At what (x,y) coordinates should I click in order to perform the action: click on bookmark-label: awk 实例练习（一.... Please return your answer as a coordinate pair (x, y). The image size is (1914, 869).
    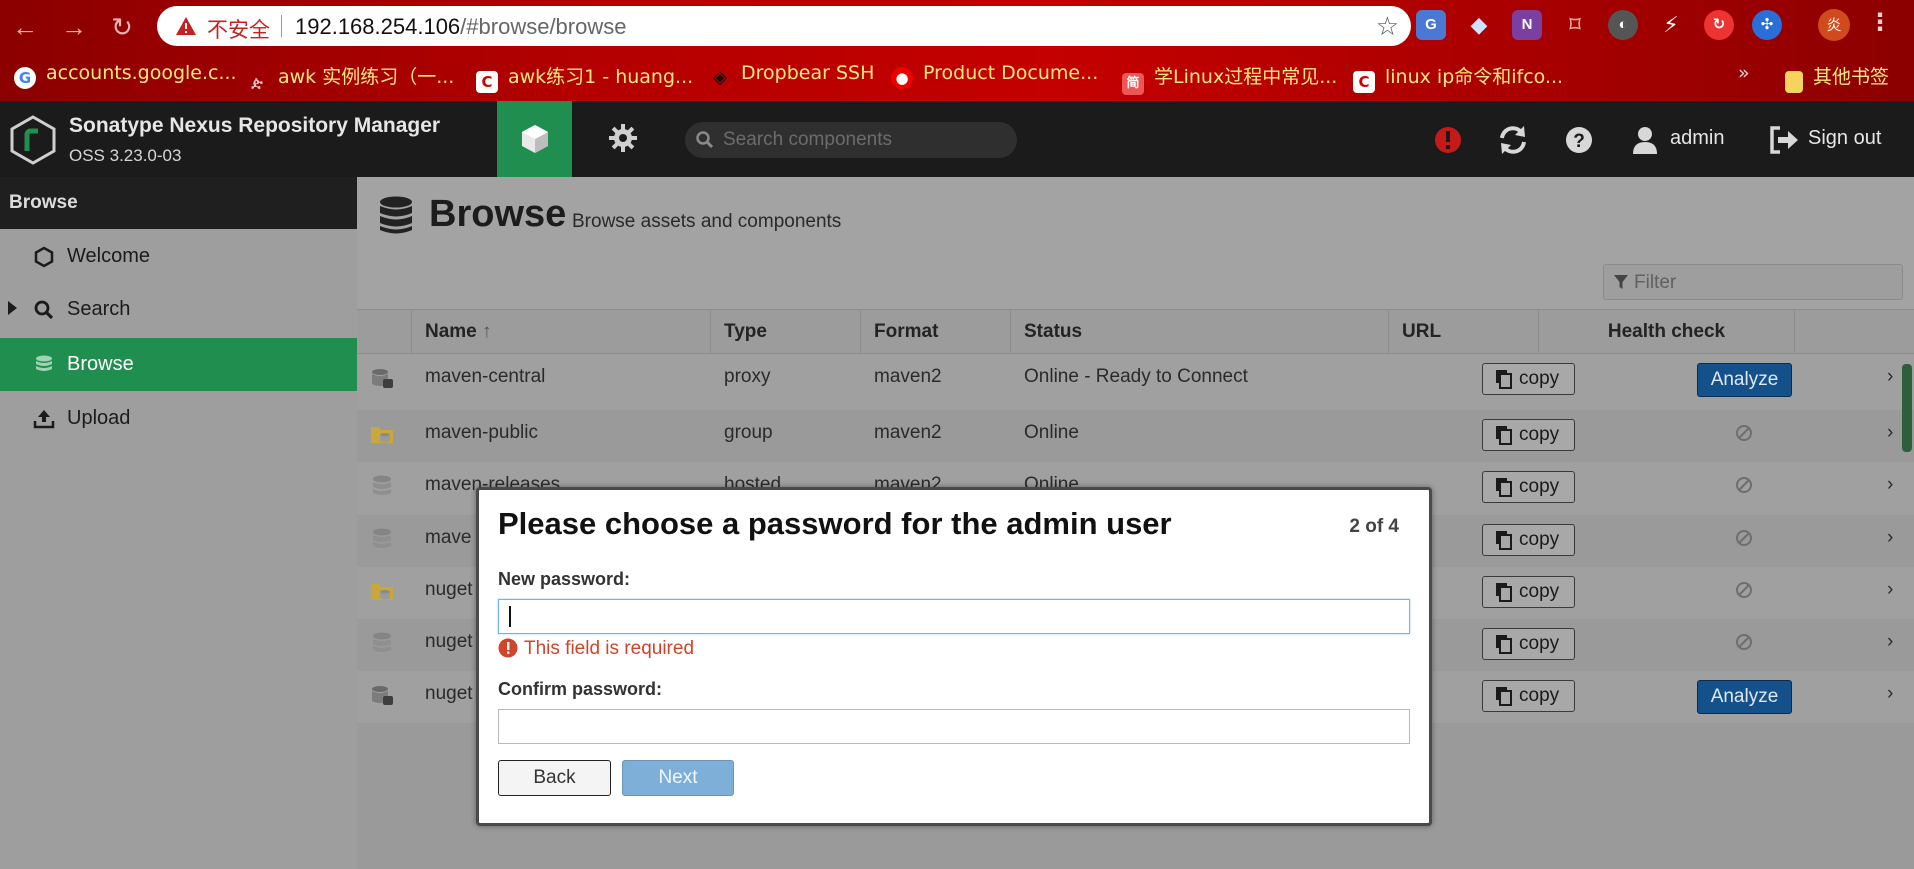
    Looking at the image, I should click on (366, 77).